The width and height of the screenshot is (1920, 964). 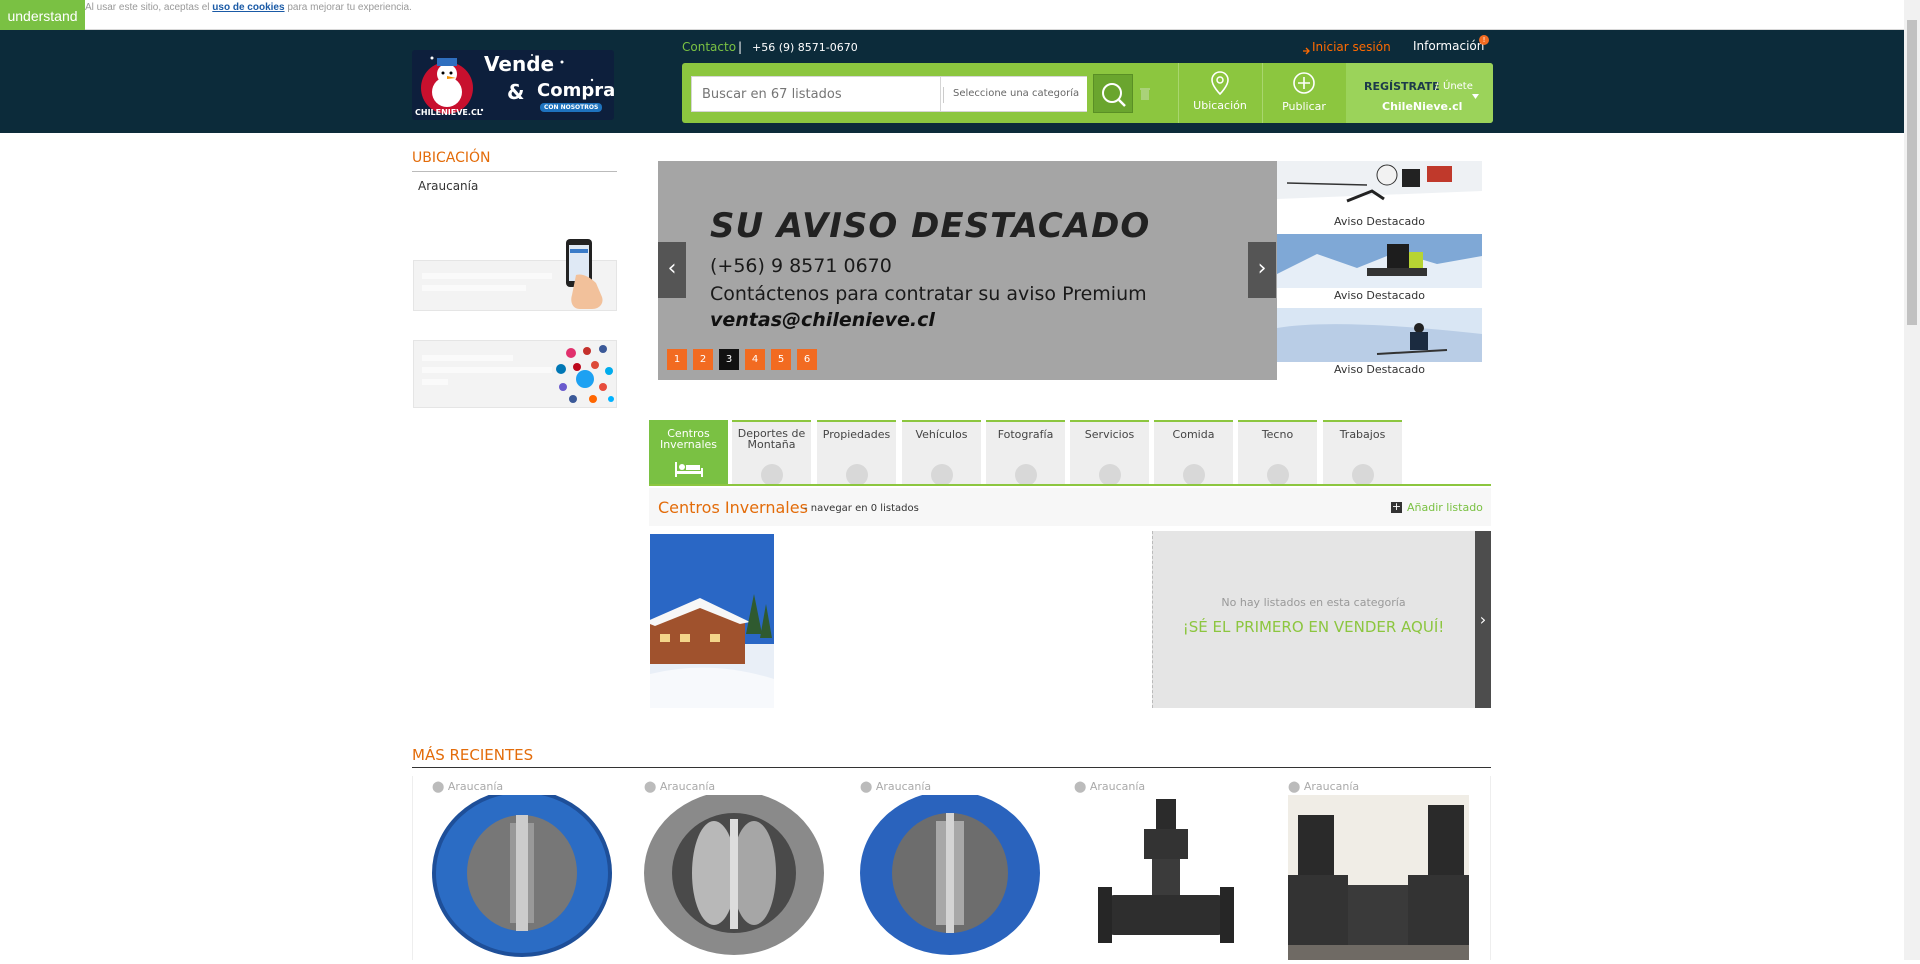 What do you see at coordinates (515, 275) in the screenshot?
I see `app-banner` at bounding box center [515, 275].